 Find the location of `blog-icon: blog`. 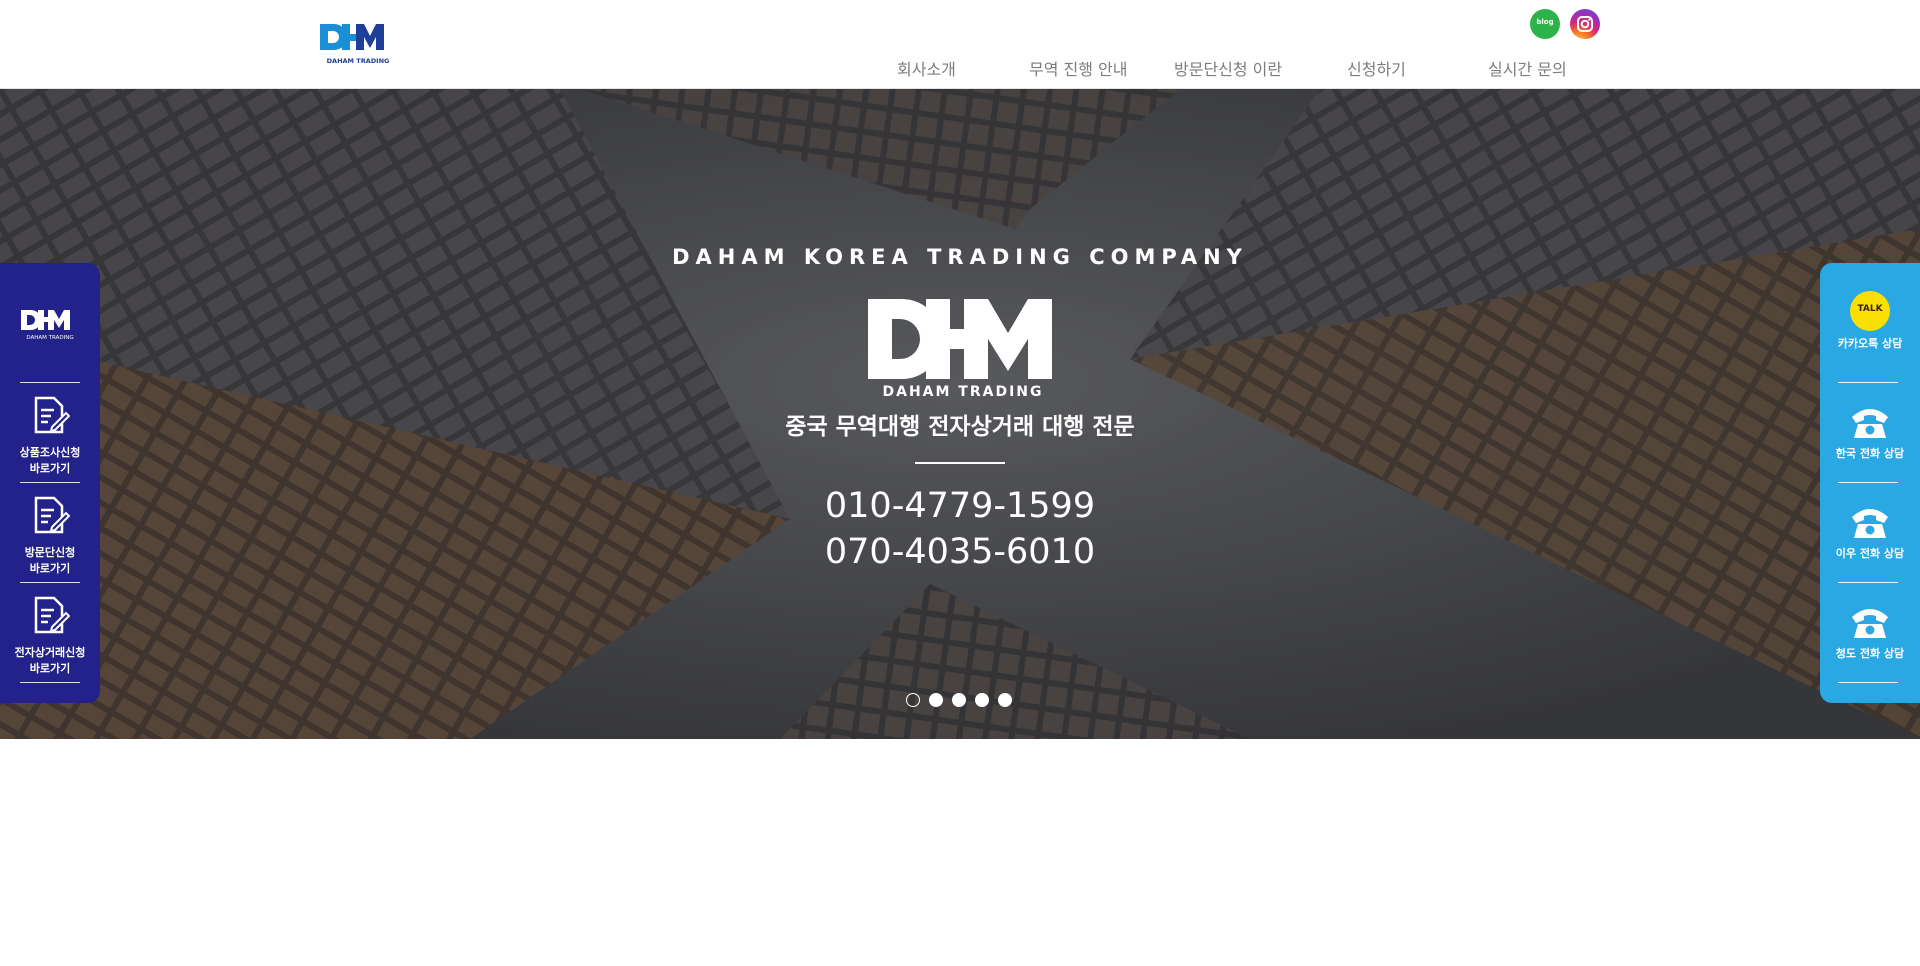

blog-icon: blog is located at coordinates (1545, 24).